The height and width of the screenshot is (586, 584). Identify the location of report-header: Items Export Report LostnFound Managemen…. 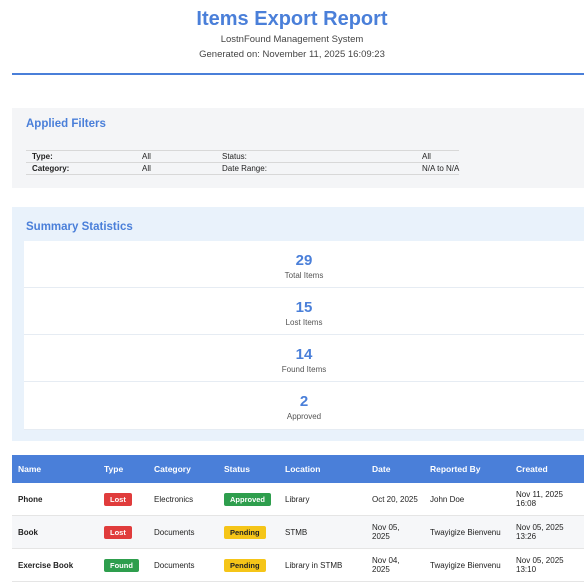
(292, 30).